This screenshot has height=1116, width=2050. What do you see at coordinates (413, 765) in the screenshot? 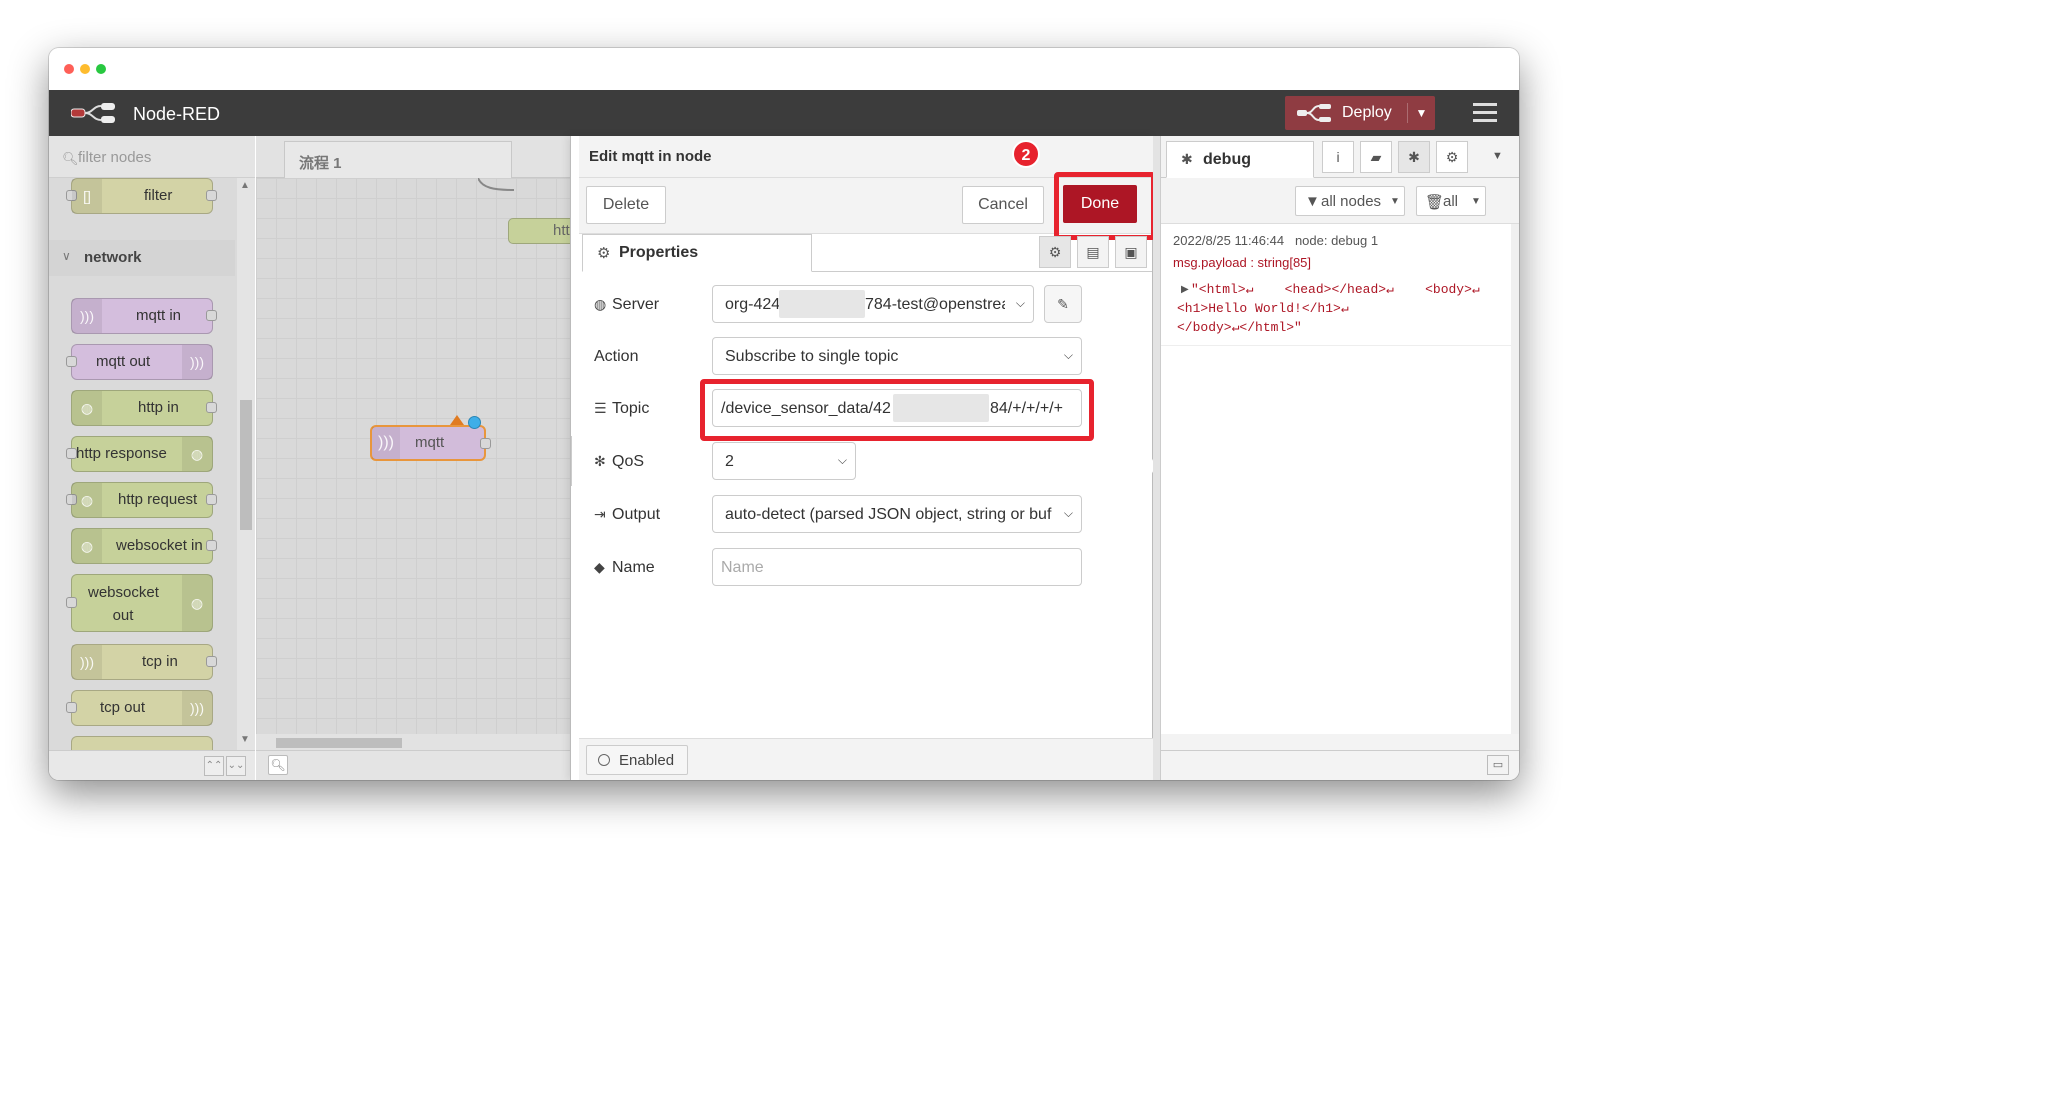
I see `workspace-footer: 🔍︎` at bounding box center [413, 765].